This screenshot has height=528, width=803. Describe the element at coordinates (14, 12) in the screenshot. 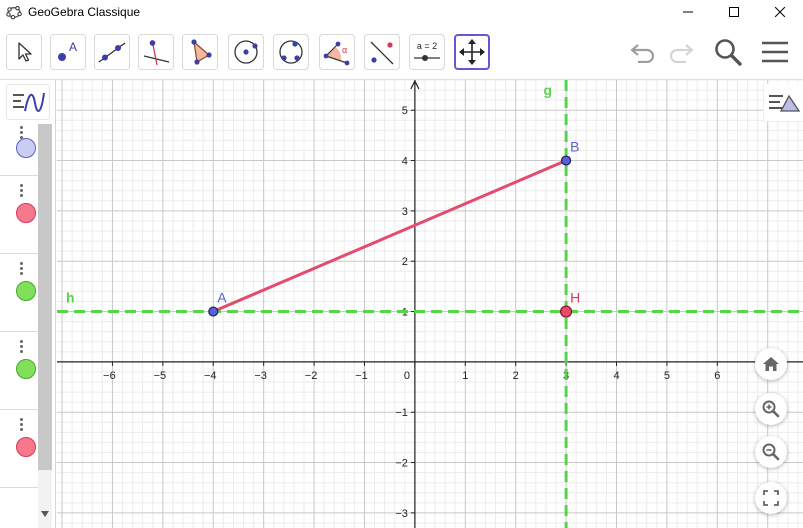

I see `geogebra-logo-icon` at that location.